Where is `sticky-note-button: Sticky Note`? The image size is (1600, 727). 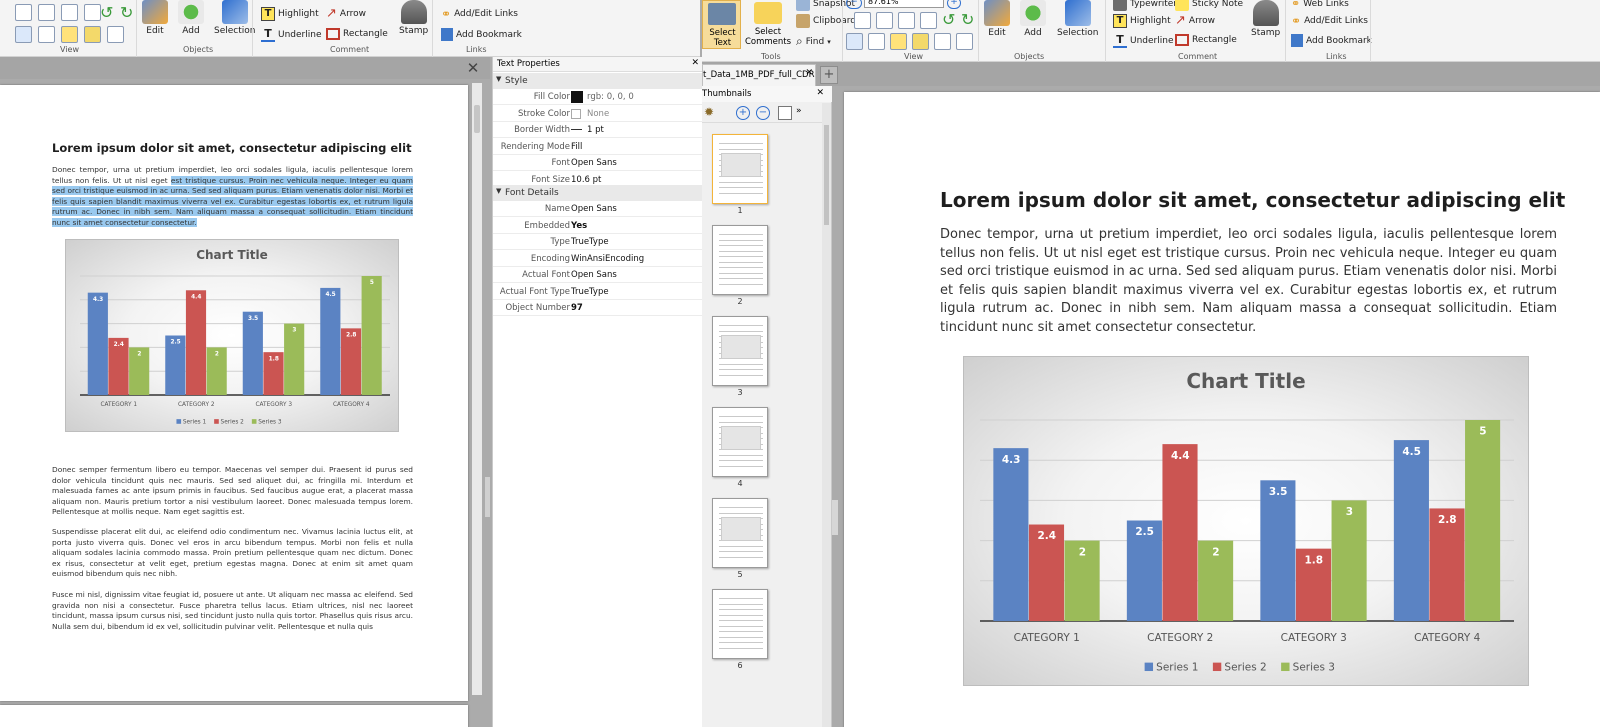 sticky-note-button: Sticky Note is located at coordinates (1209, 5).